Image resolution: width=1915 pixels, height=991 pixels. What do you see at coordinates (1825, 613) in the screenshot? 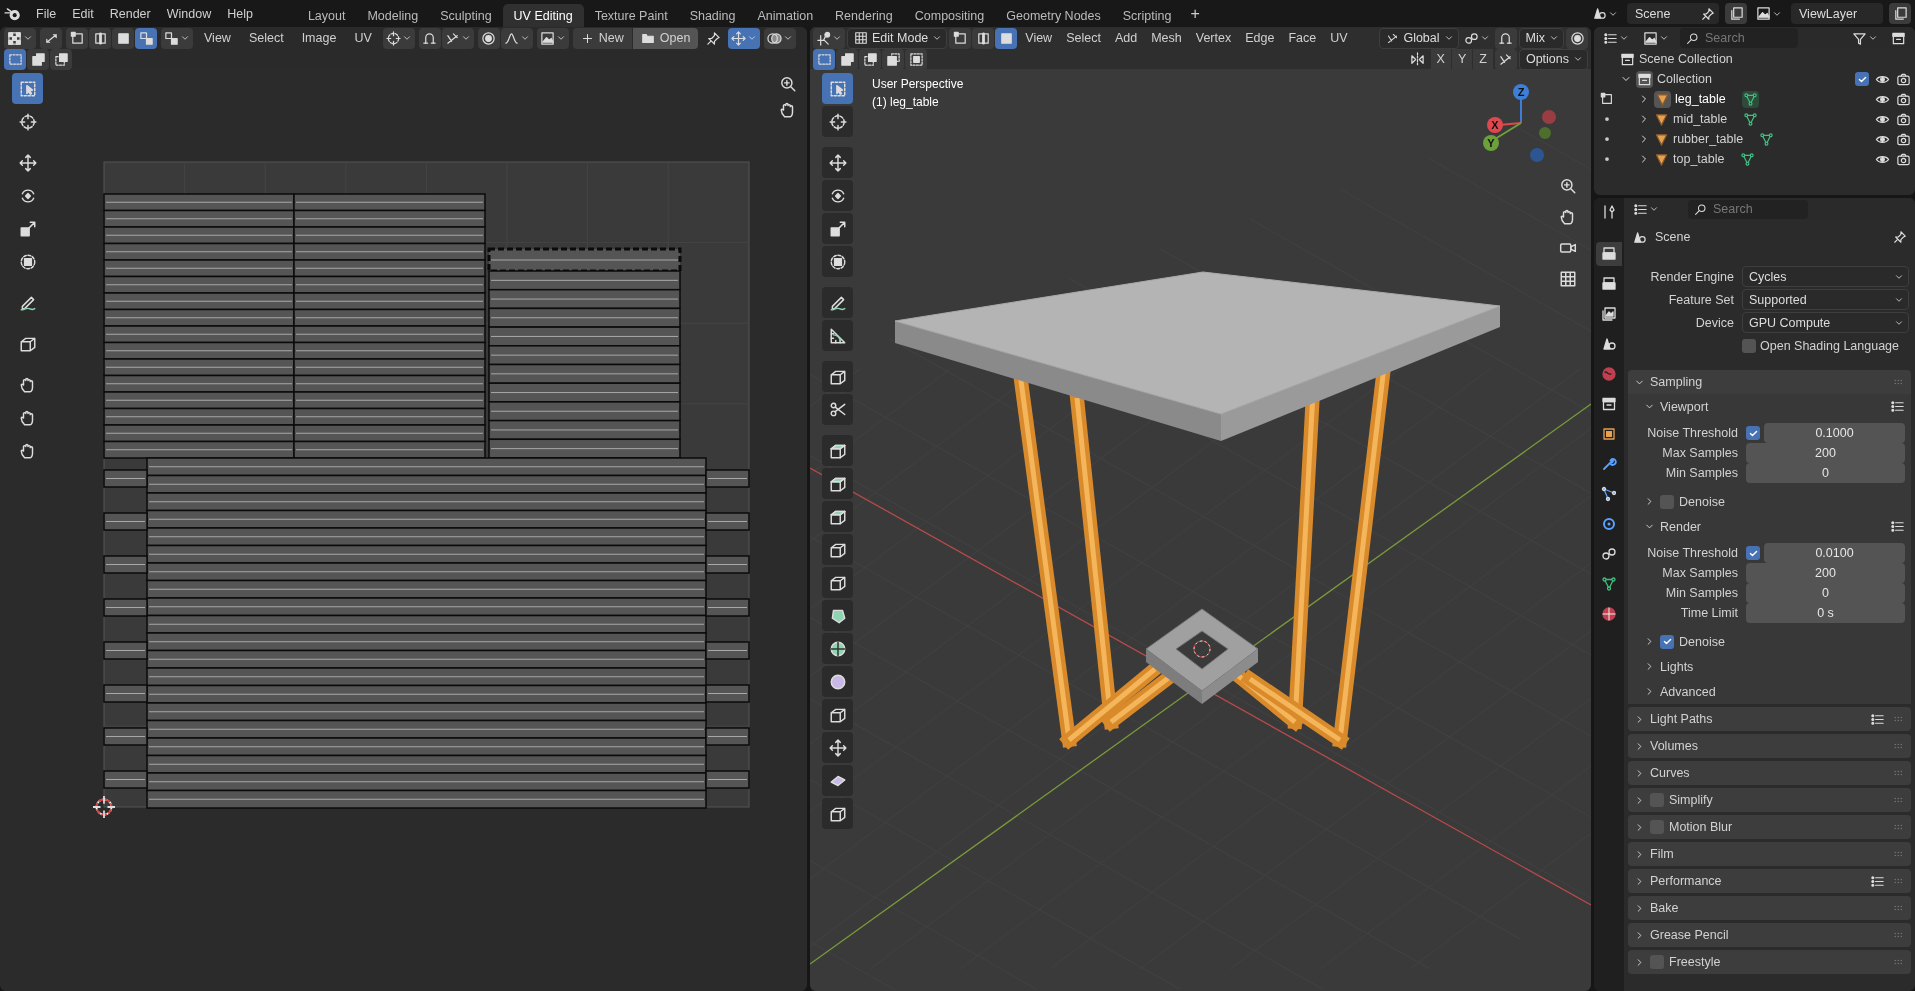
I see `number-field: 0 s` at bounding box center [1825, 613].